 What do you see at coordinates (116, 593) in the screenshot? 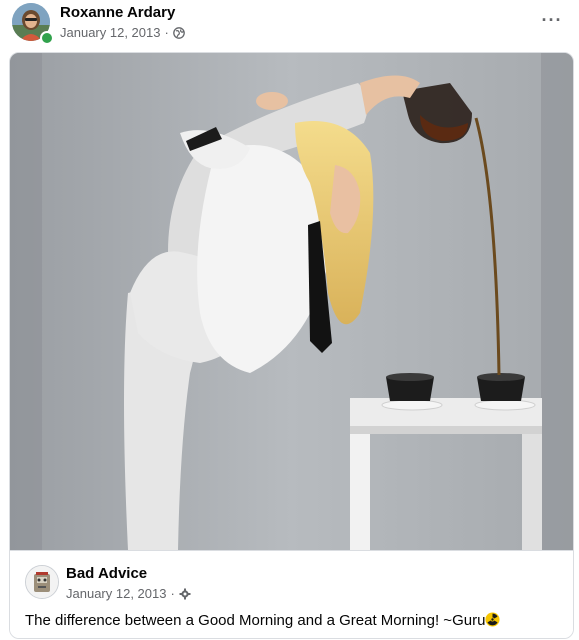
I see `shared-post-date: January 12, 2013` at bounding box center [116, 593].